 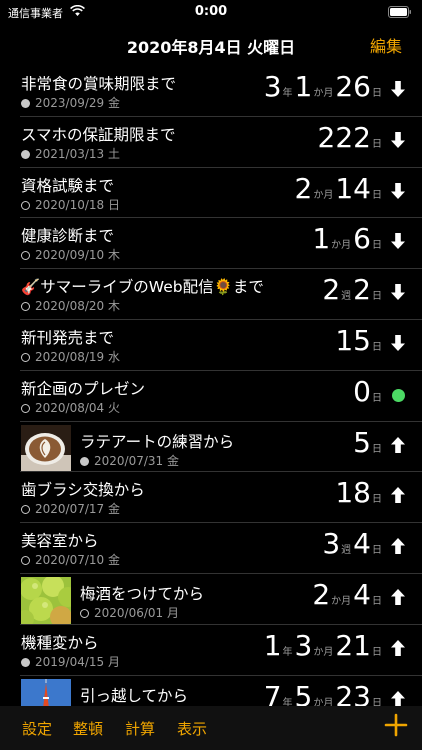 What do you see at coordinates (77, 407) in the screenshot?
I see `item-date-text: 2020/08/04 火` at bounding box center [77, 407].